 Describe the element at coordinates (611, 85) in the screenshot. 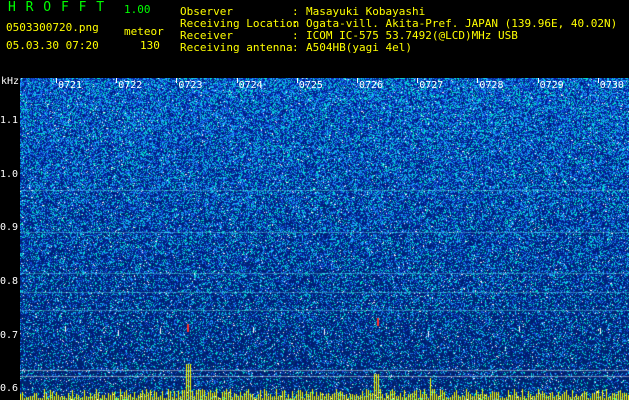

I see `time-tick-label: 0730` at that location.